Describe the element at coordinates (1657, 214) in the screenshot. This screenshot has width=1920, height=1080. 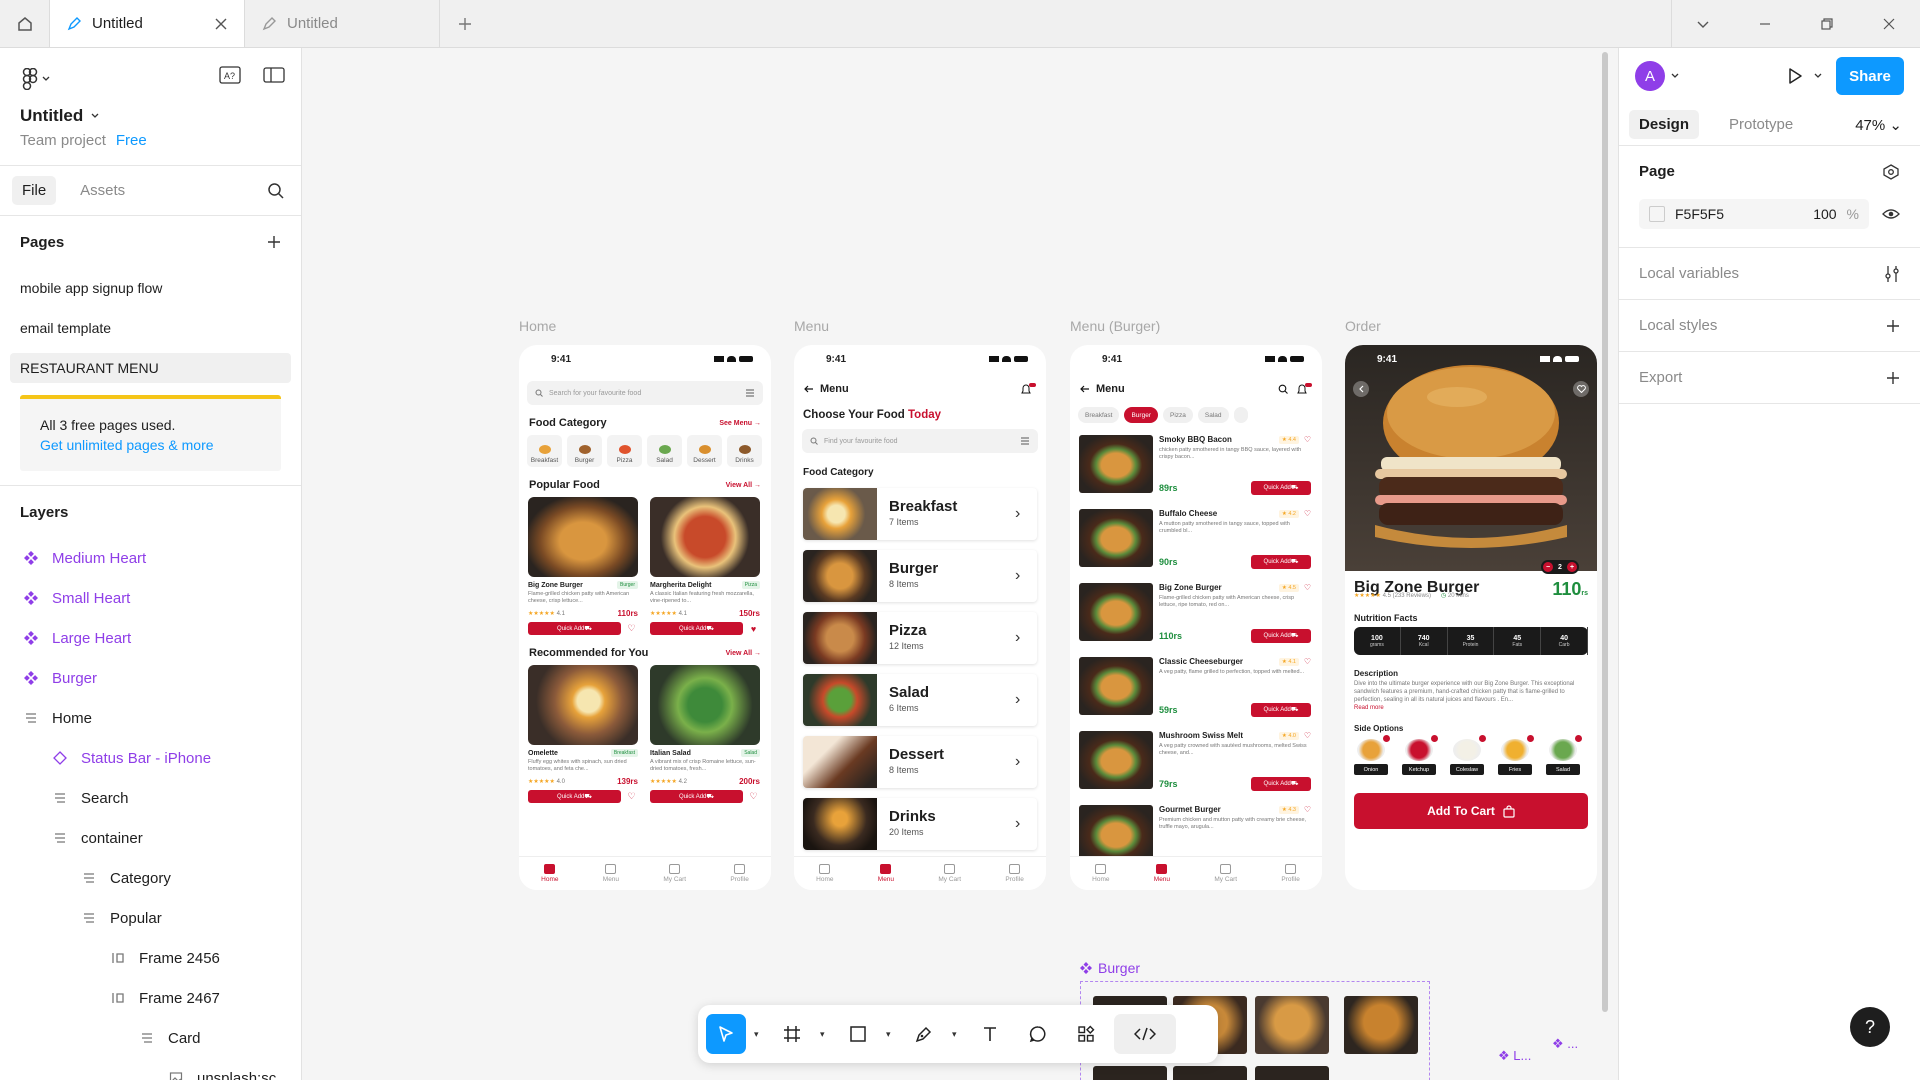
I see `color-swatch` at that location.